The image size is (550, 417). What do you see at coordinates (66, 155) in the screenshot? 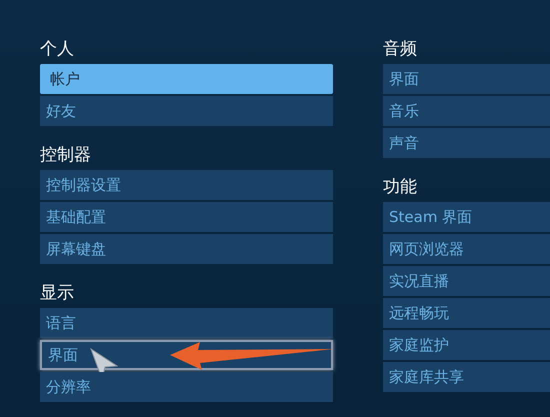
I see `section-heading: 控制器` at bounding box center [66, 155].